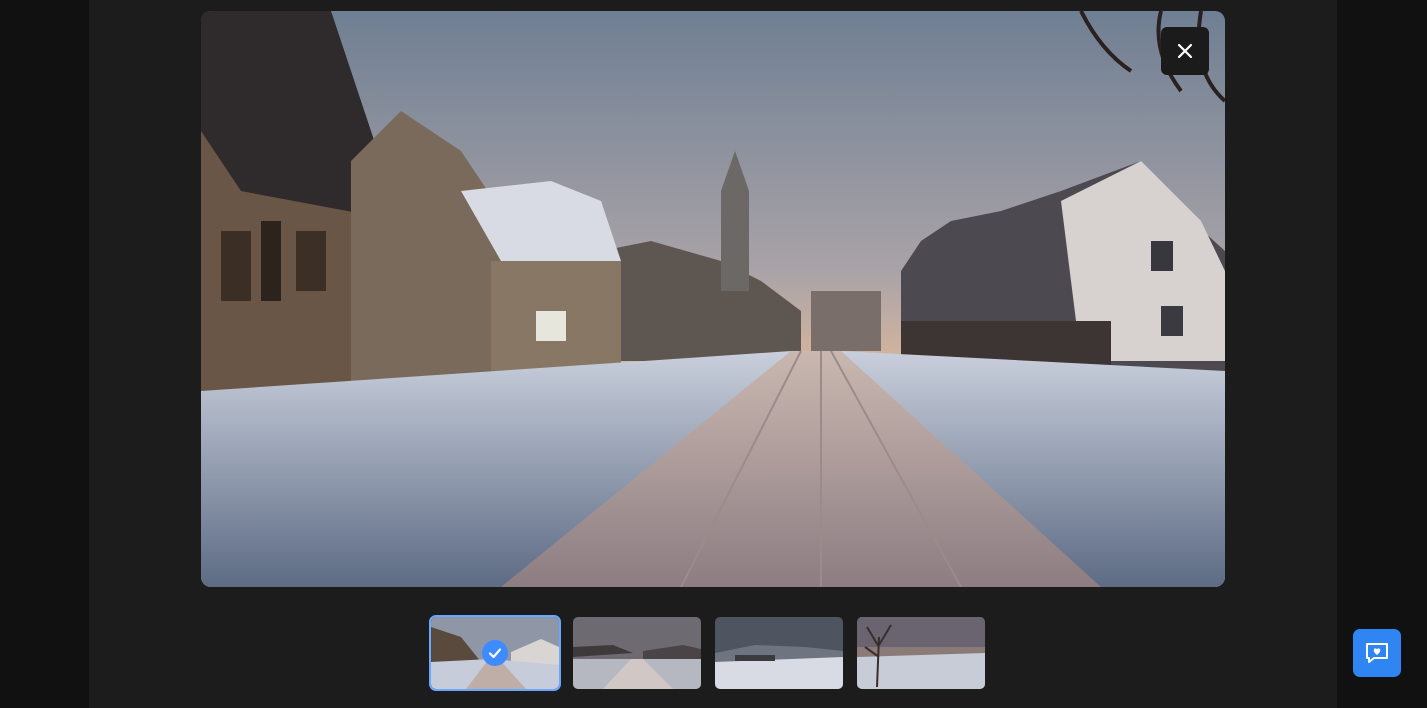  I want to click on thumbnail-2-image, so click(637, 653).